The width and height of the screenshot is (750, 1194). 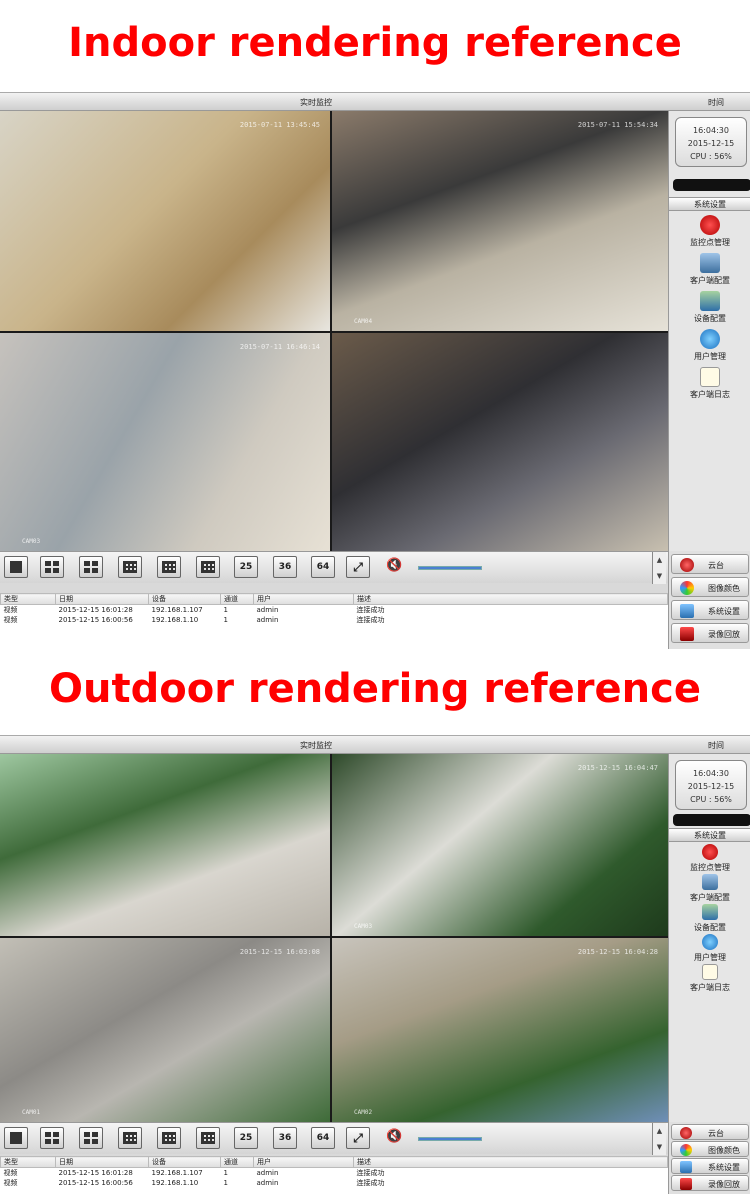 What do you see at coordinates (267, 610) in the screenshot?
I see `cell-user: admin` at bounding box center [267, 610].